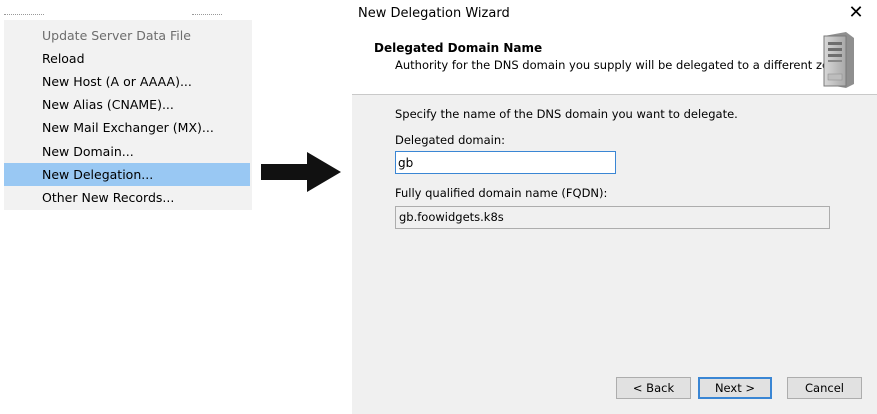 The image size is (877, 414). Describe the element at coordinates (434, 13) in the screenshot. I see `window-title: New Delegation Wizard` at that location.